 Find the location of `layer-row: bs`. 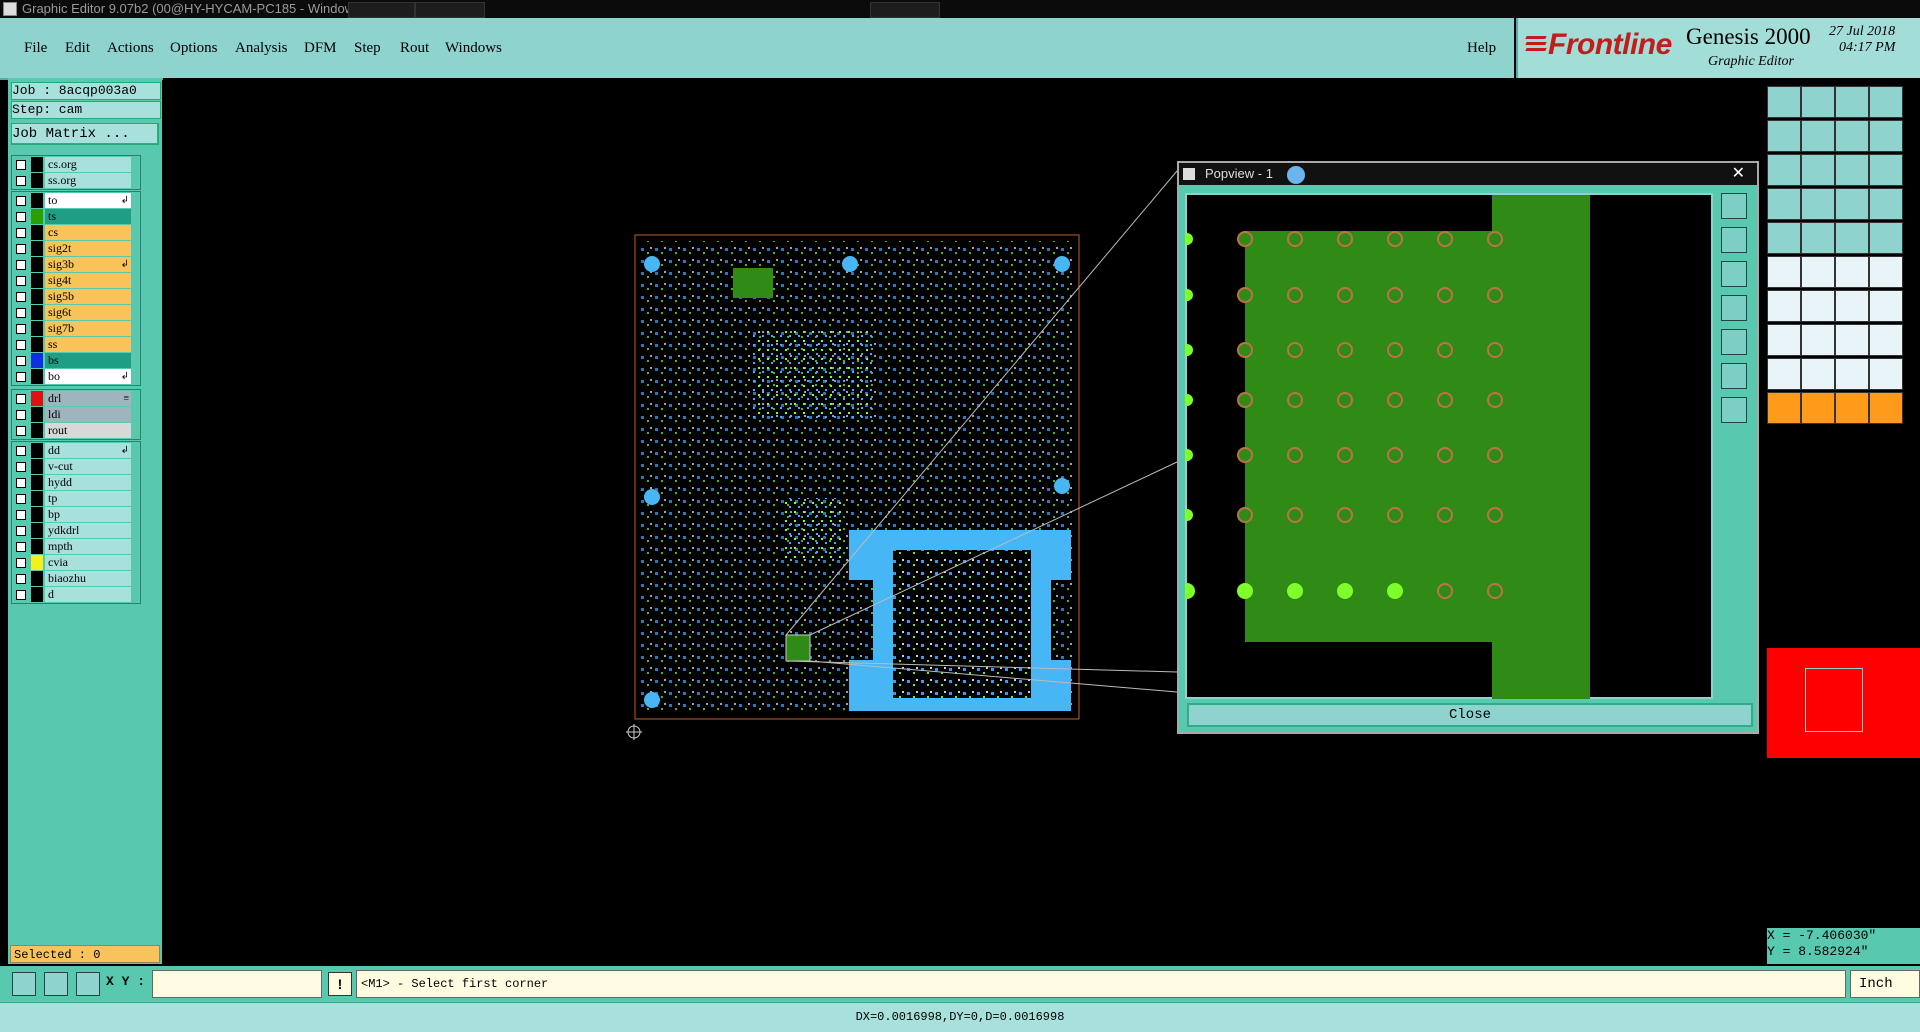

layer-row: bs is located at coordinates (76, 360).